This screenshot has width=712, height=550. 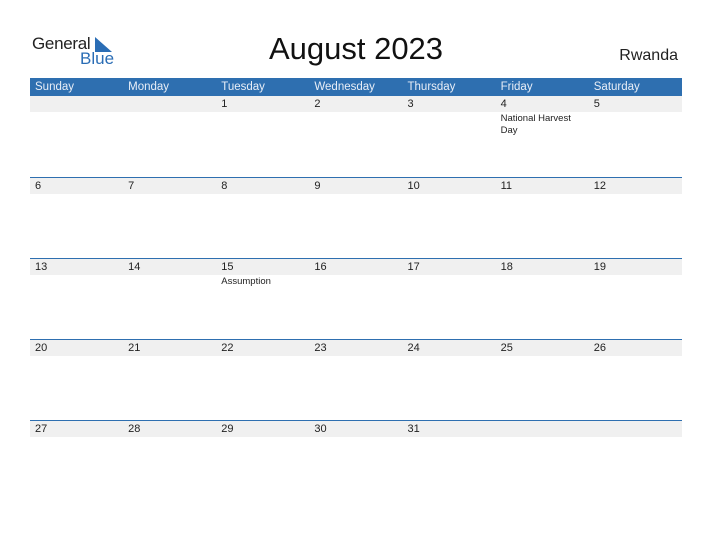 What do you see at coordinates (356, 104) in the screenshot?
I see `day-number-band: 1 2 3 4 5` at bounding box center [356, 104].